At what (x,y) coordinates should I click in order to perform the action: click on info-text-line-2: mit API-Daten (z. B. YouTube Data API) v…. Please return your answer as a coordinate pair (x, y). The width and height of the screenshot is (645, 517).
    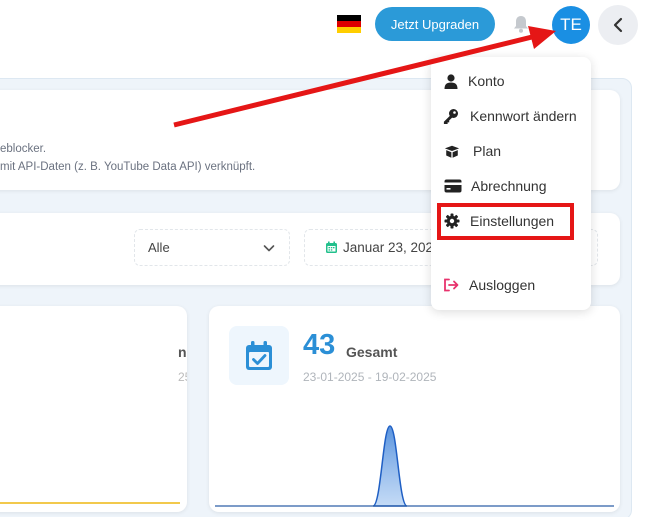
    Looking at the image, I should click on (128, 167).